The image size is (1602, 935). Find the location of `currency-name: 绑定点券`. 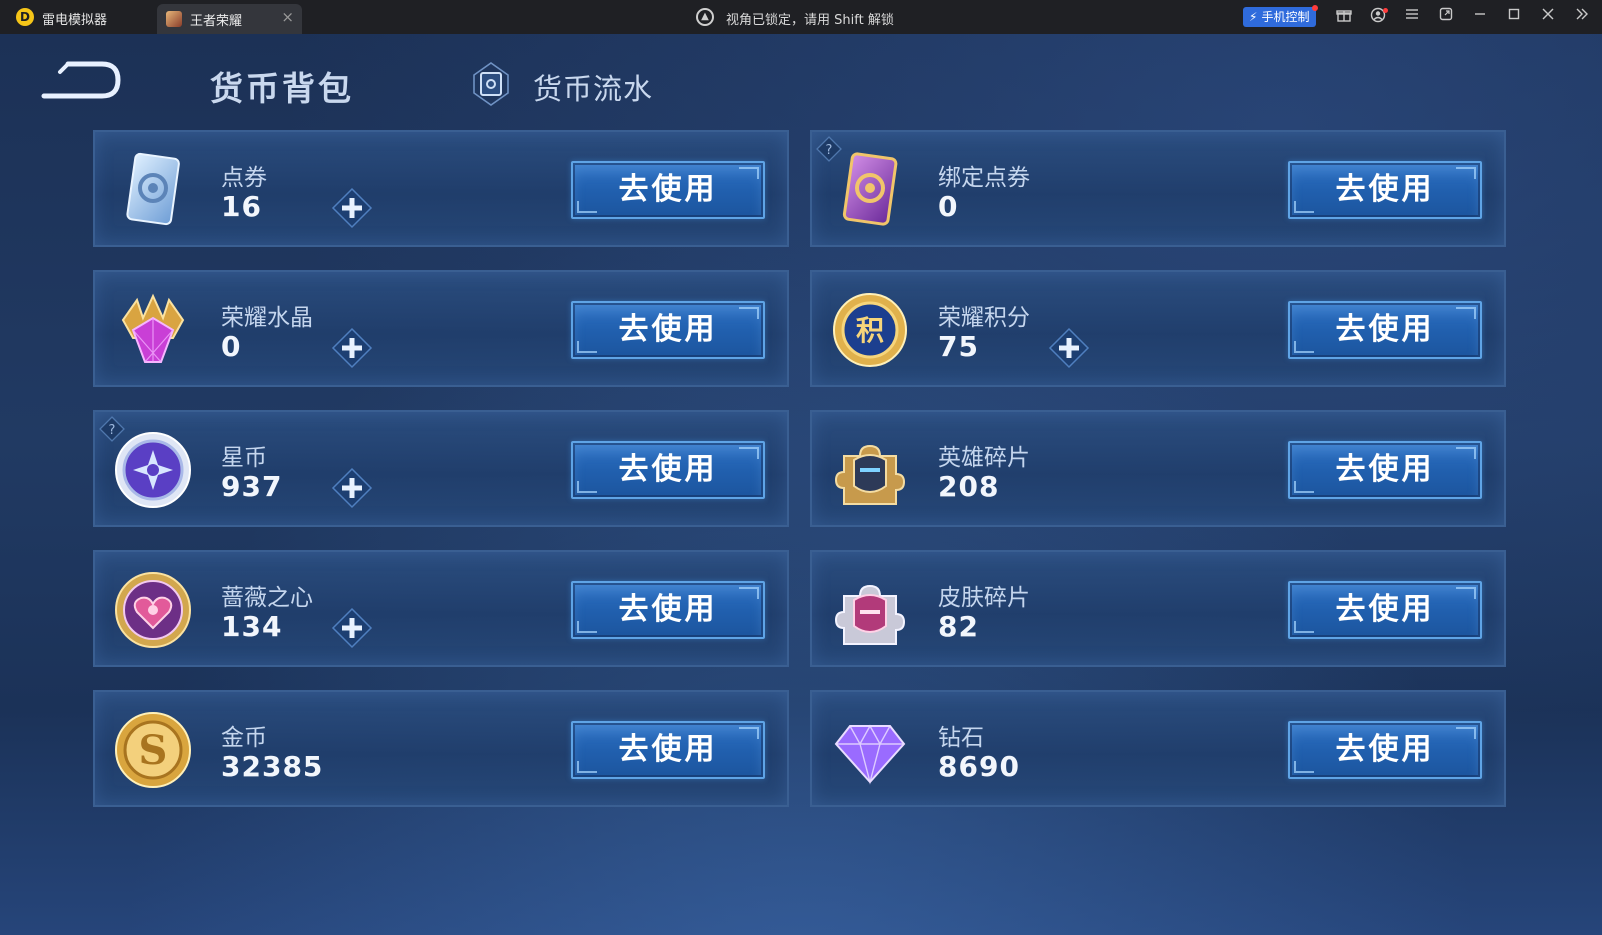

currency-name: 绑定点券 is located at coordinates (984, 178).